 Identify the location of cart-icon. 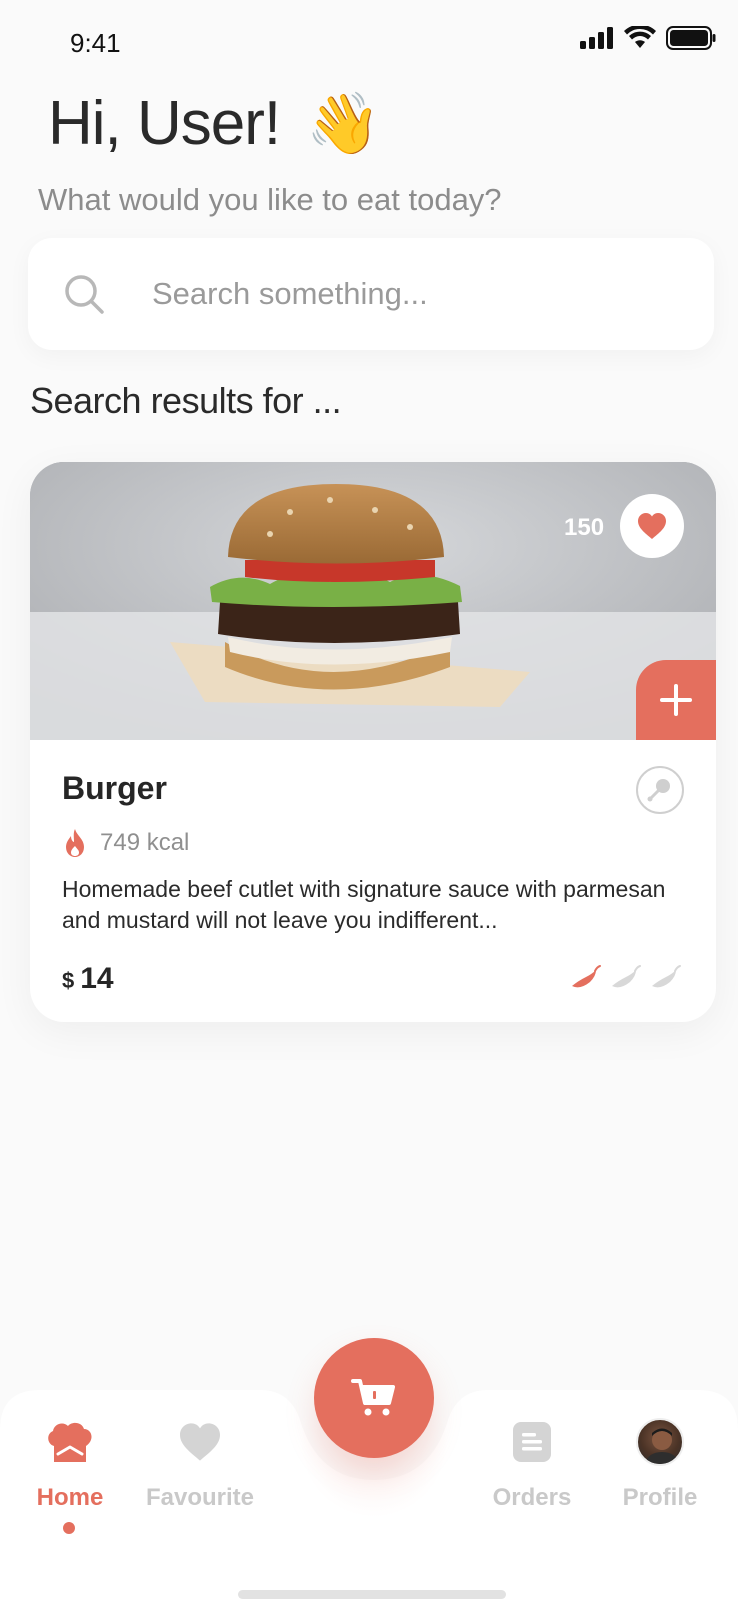
(373, 1397).